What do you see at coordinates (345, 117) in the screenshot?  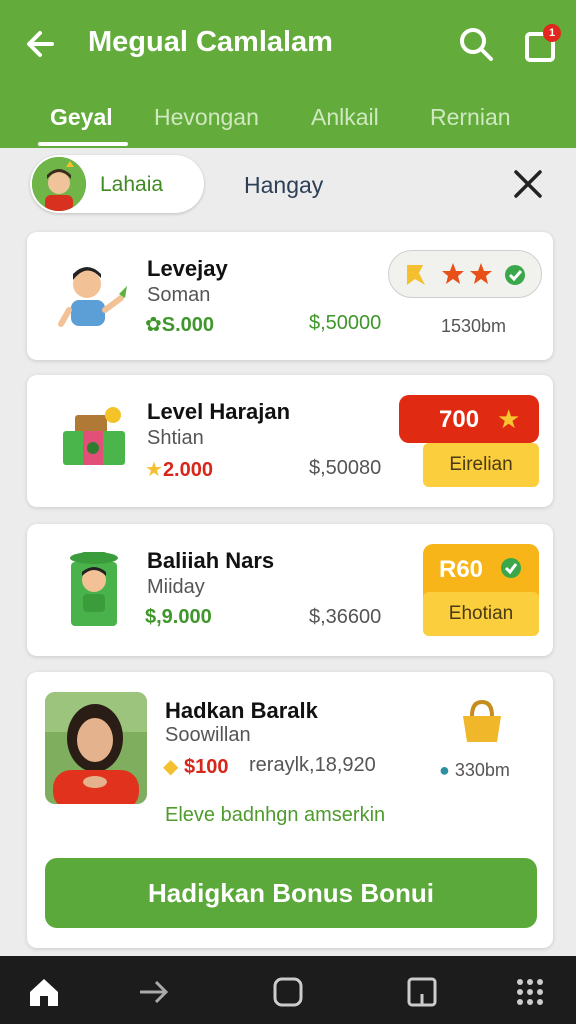 I see `tab-anlkail: Anlkail` at bounding box center [345, 117].